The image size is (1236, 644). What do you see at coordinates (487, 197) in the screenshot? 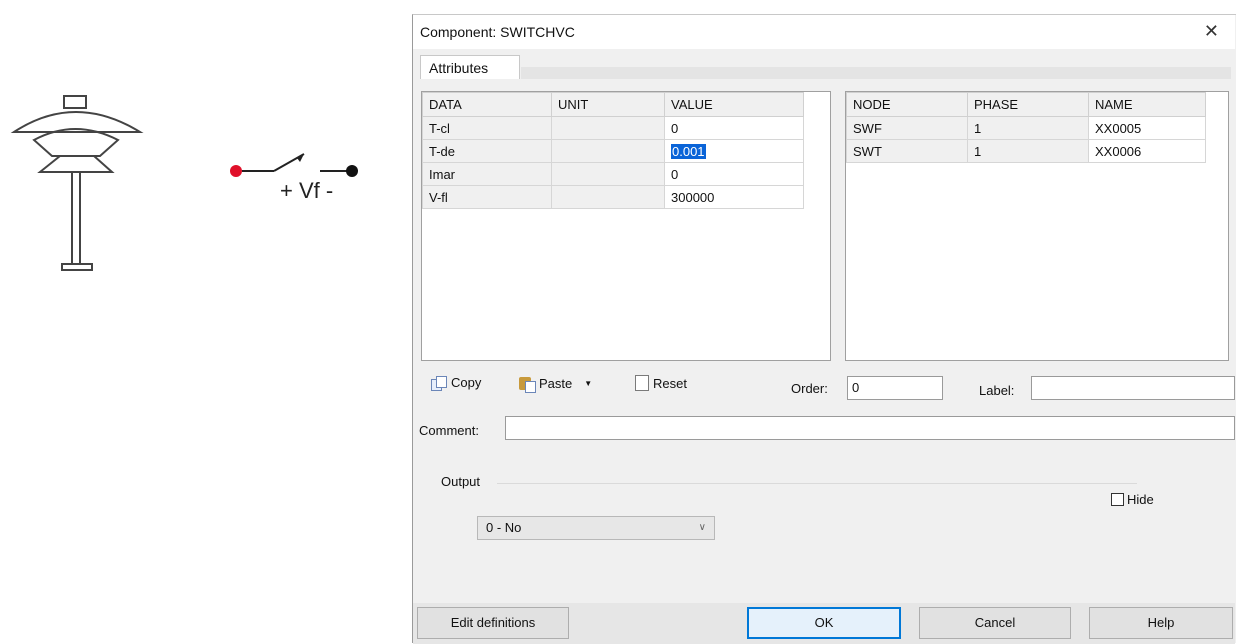
I see `data-cell: V-fl` at bounding box center [487, 197].